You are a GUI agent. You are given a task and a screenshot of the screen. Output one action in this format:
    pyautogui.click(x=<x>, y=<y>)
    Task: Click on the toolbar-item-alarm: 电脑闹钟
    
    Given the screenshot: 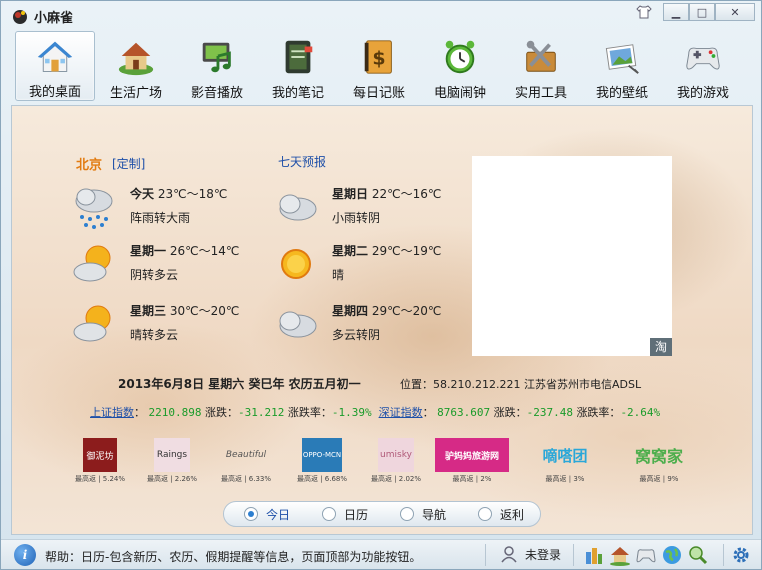 What is the action you would take?
    pyautogui.click(x=460, y=66)
    